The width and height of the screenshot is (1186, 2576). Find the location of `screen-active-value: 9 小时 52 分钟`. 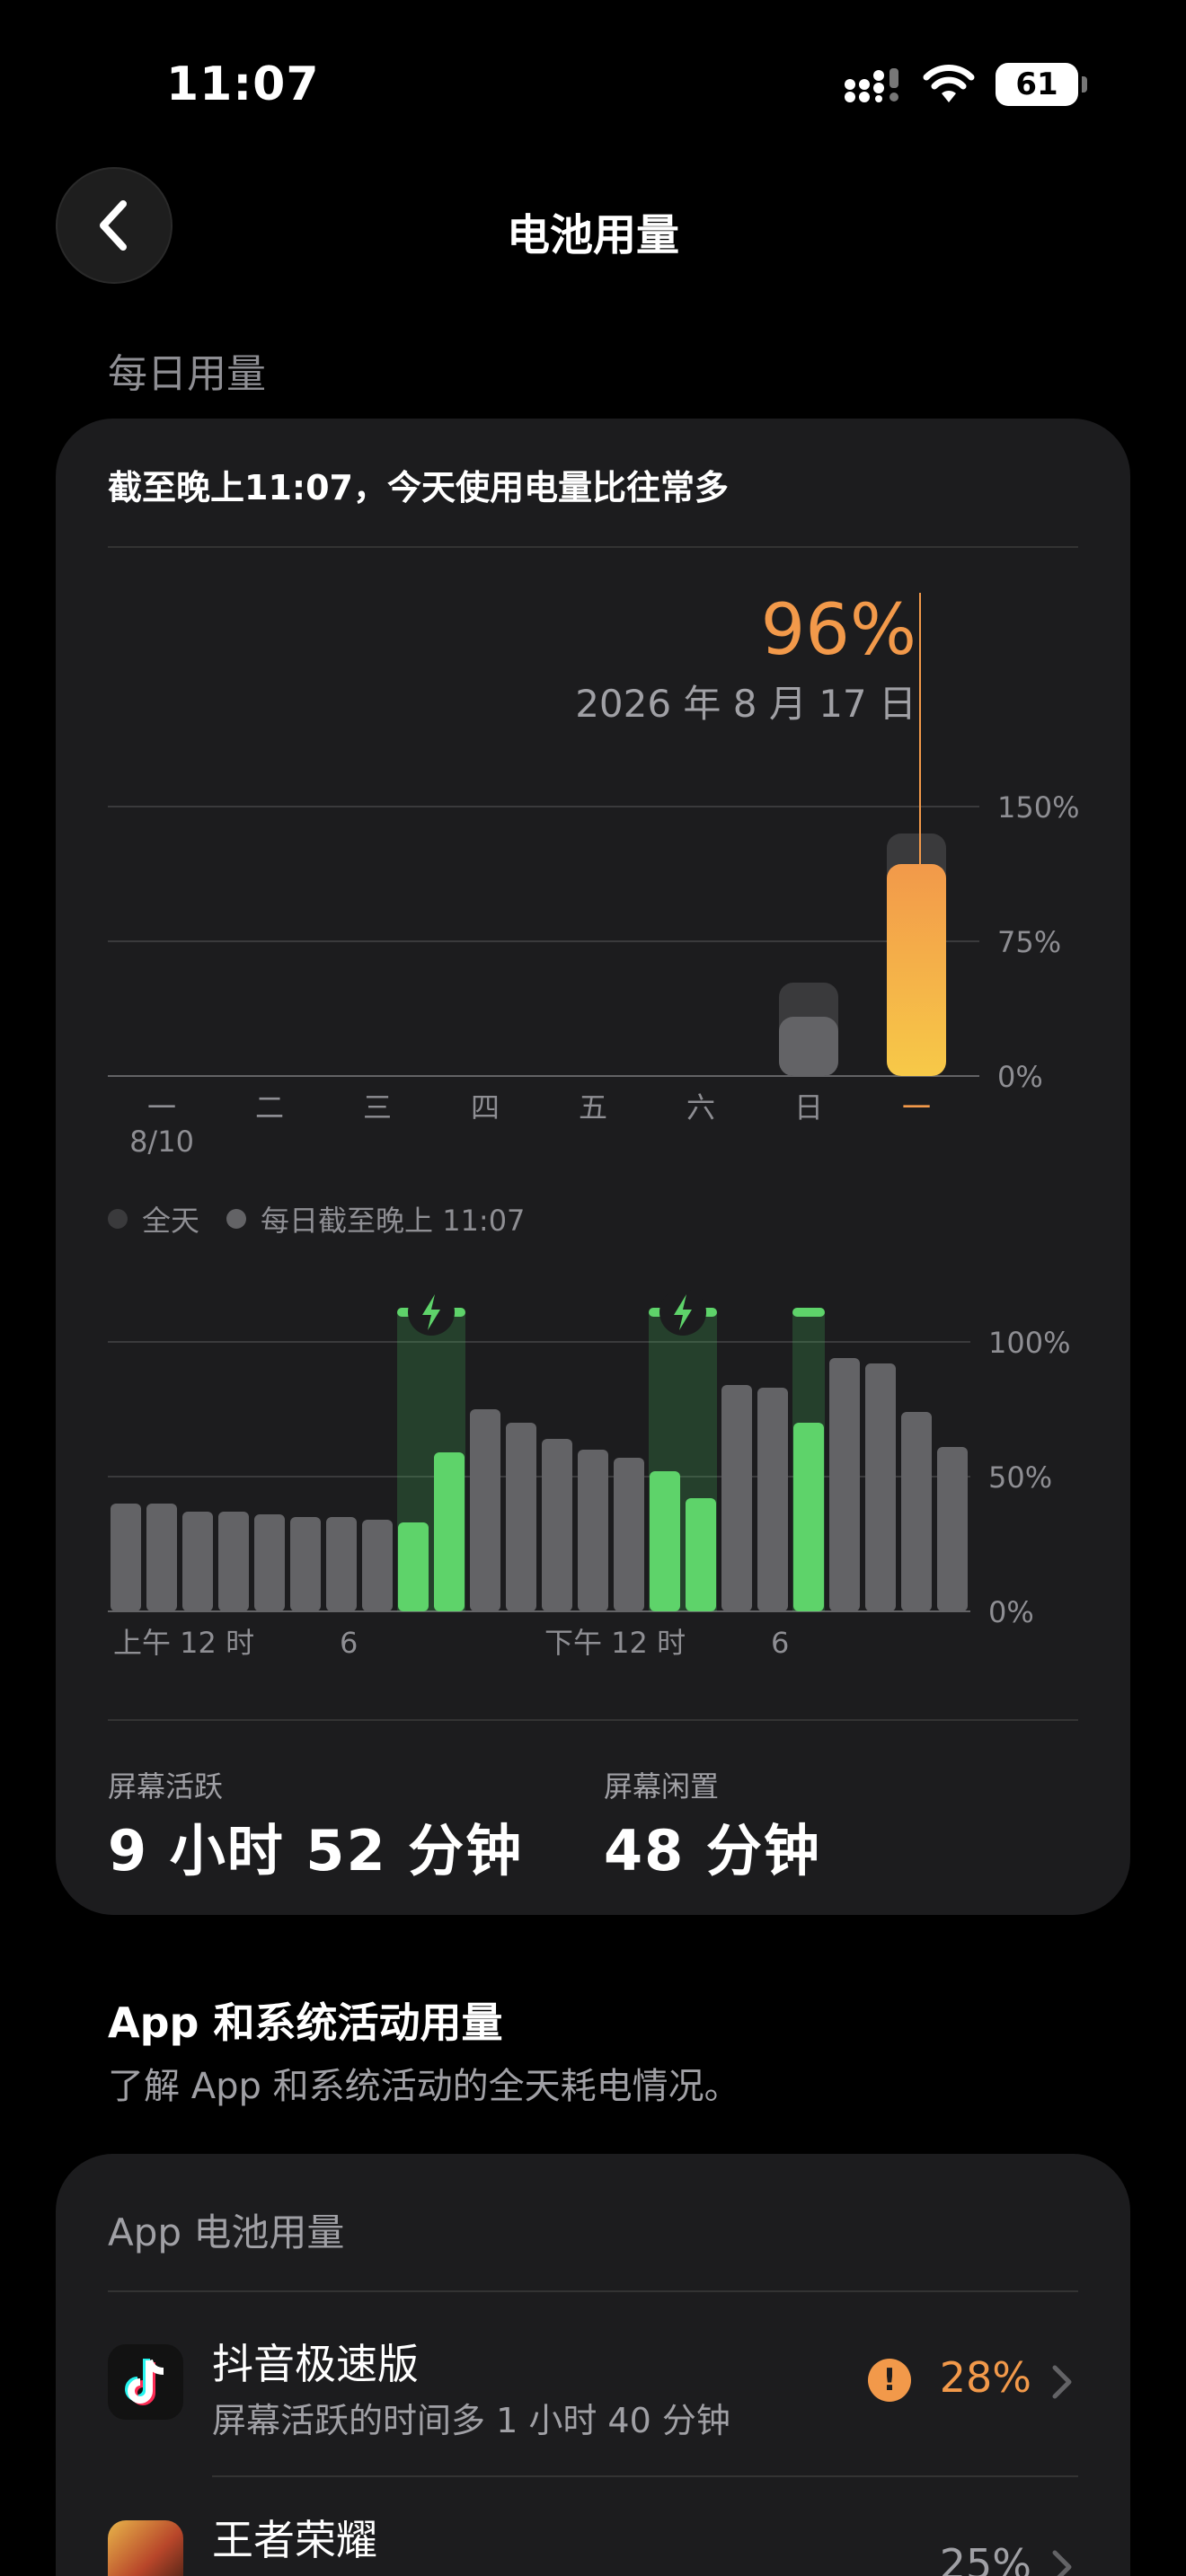

screen-active-value: 9 小时 52 分钟 is located at coordinates (316, 1850).